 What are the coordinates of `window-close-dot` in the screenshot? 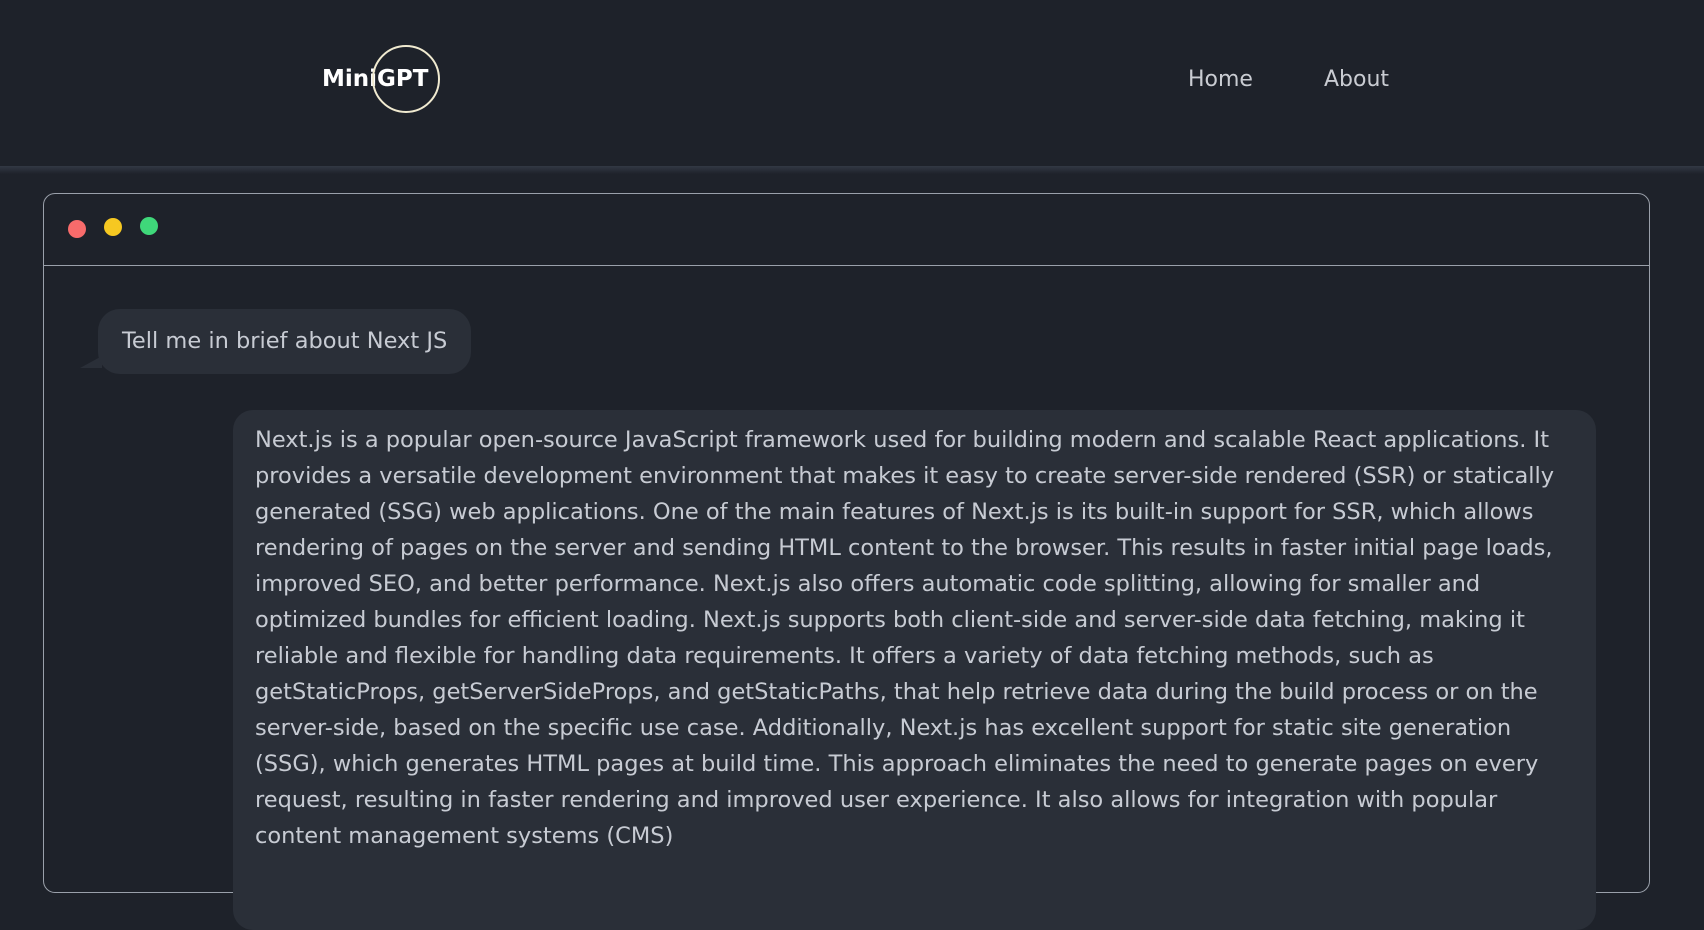 It's located at (77, 229).